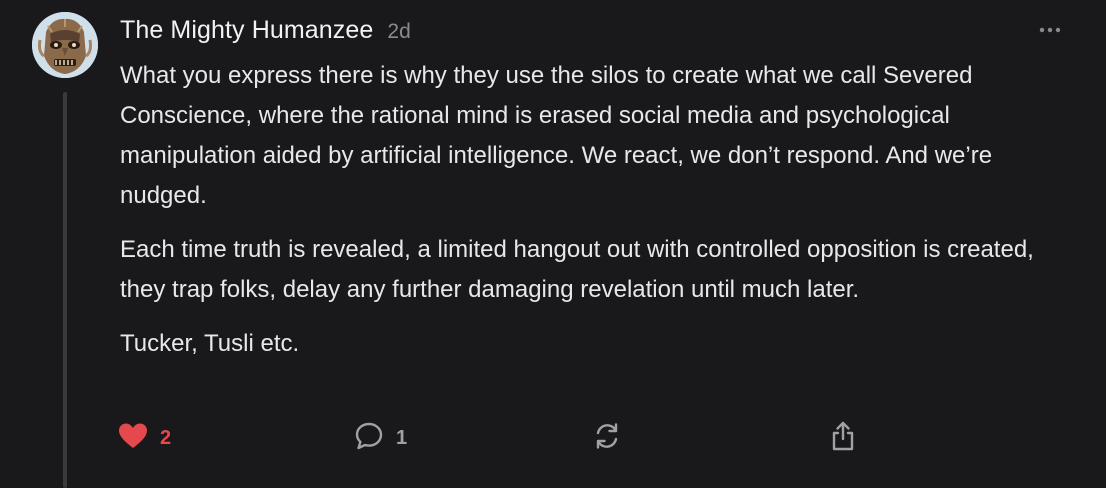  I want to click on restack-icon, so click(607, 438).